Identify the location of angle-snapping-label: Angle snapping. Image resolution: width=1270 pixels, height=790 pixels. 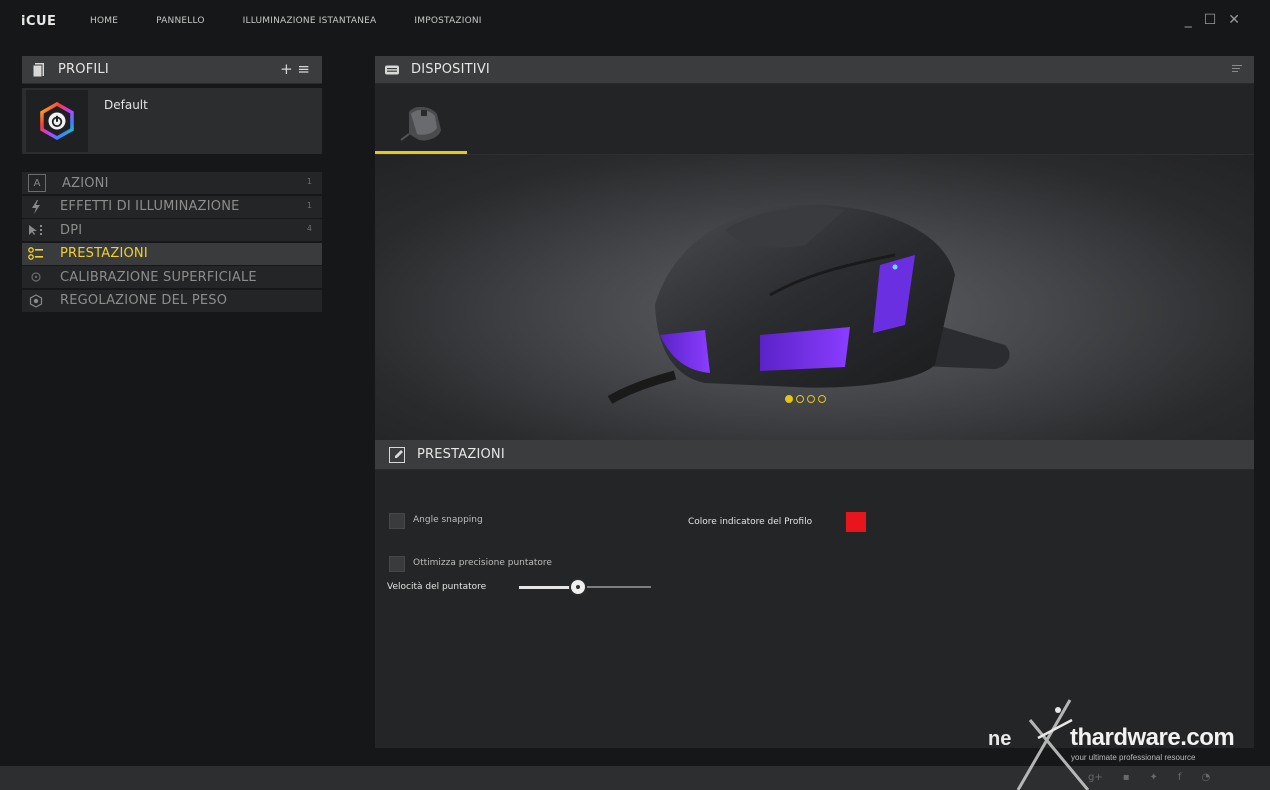
(448, 520).